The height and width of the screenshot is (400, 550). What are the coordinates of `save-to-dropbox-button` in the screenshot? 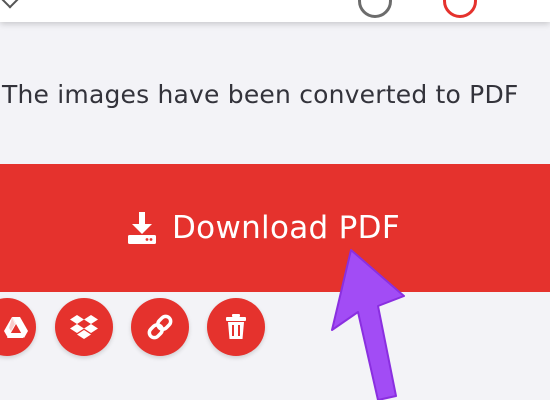 It's located at (84, 327).